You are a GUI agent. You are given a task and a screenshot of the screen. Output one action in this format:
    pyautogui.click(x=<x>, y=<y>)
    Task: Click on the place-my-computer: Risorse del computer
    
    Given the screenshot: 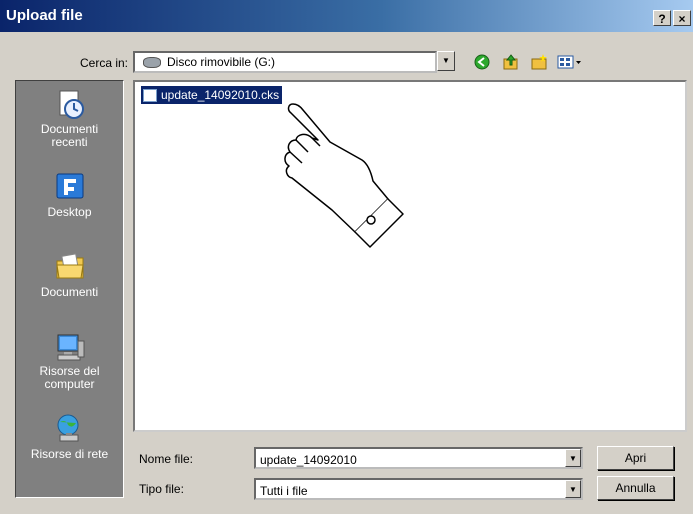 What is the action you would take?
    pyautogui.click(x=69, y=361)
    